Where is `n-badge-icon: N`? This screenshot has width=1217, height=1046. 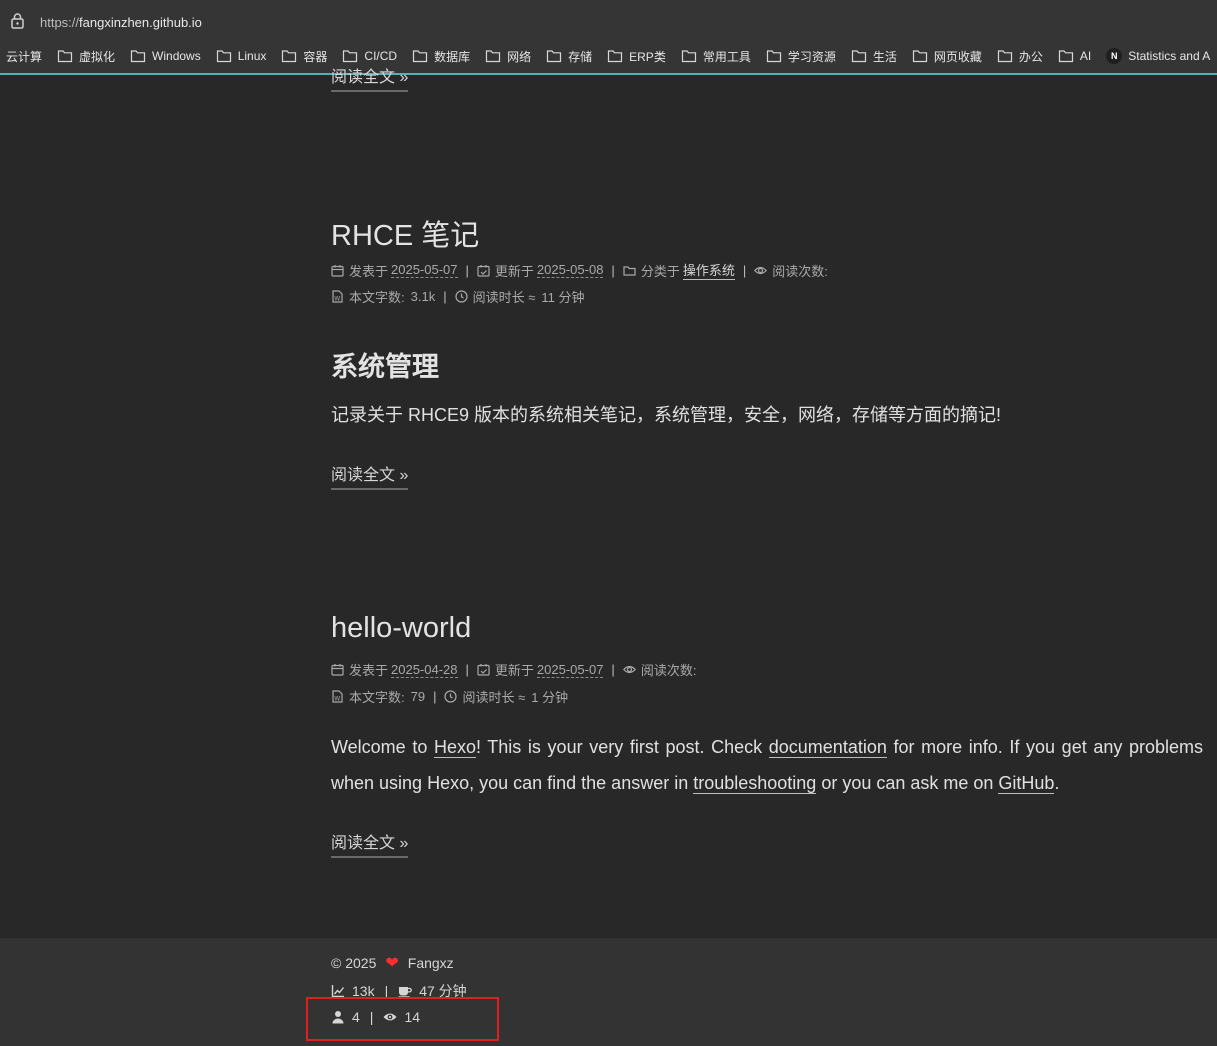
n-badge-icon: N is located at coordinates (1114, 56).